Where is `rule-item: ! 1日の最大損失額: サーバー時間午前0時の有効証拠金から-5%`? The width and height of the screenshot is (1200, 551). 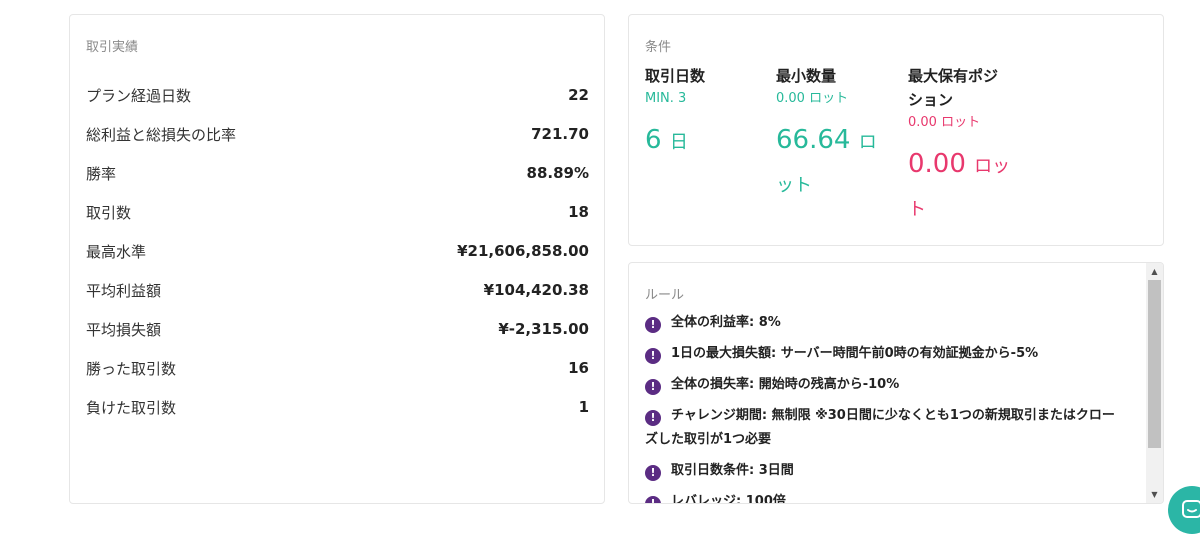 rule-item: ! 1日の最大損失額: サーバー時間午前0時の有効証拠金から-5% is located at coordinates (890, 354).